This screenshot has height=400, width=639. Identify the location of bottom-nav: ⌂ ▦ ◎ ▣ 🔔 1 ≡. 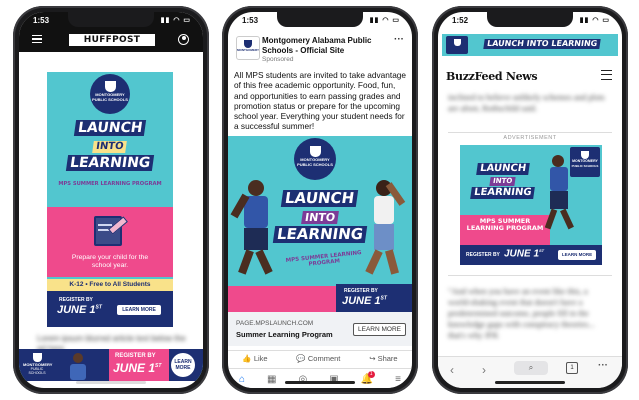
(320, 378).